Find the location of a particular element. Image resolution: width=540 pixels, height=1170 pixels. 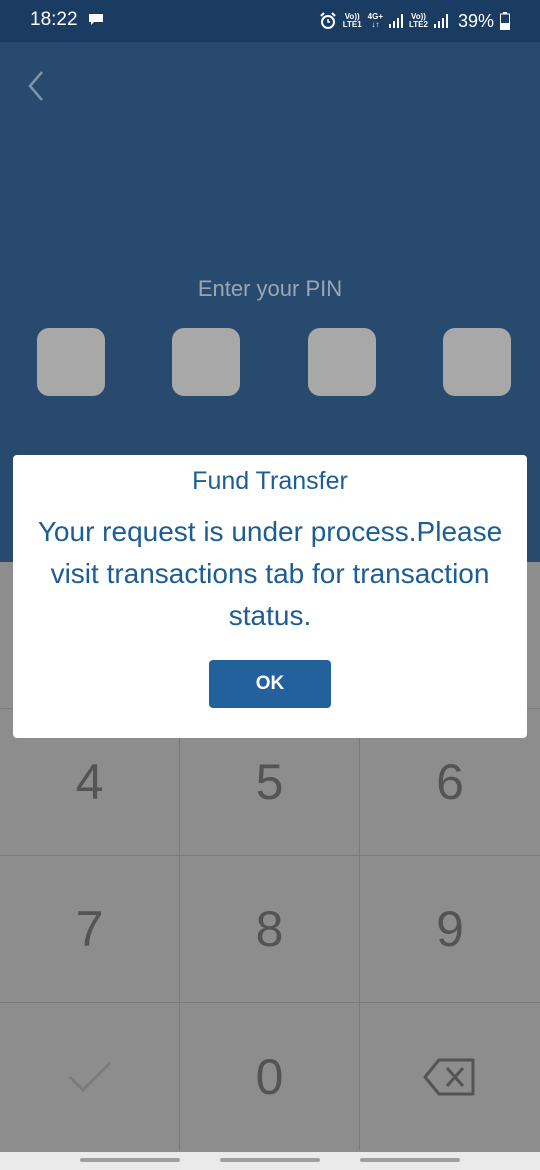

ok-button: OK is located at coordinates (270, 684).